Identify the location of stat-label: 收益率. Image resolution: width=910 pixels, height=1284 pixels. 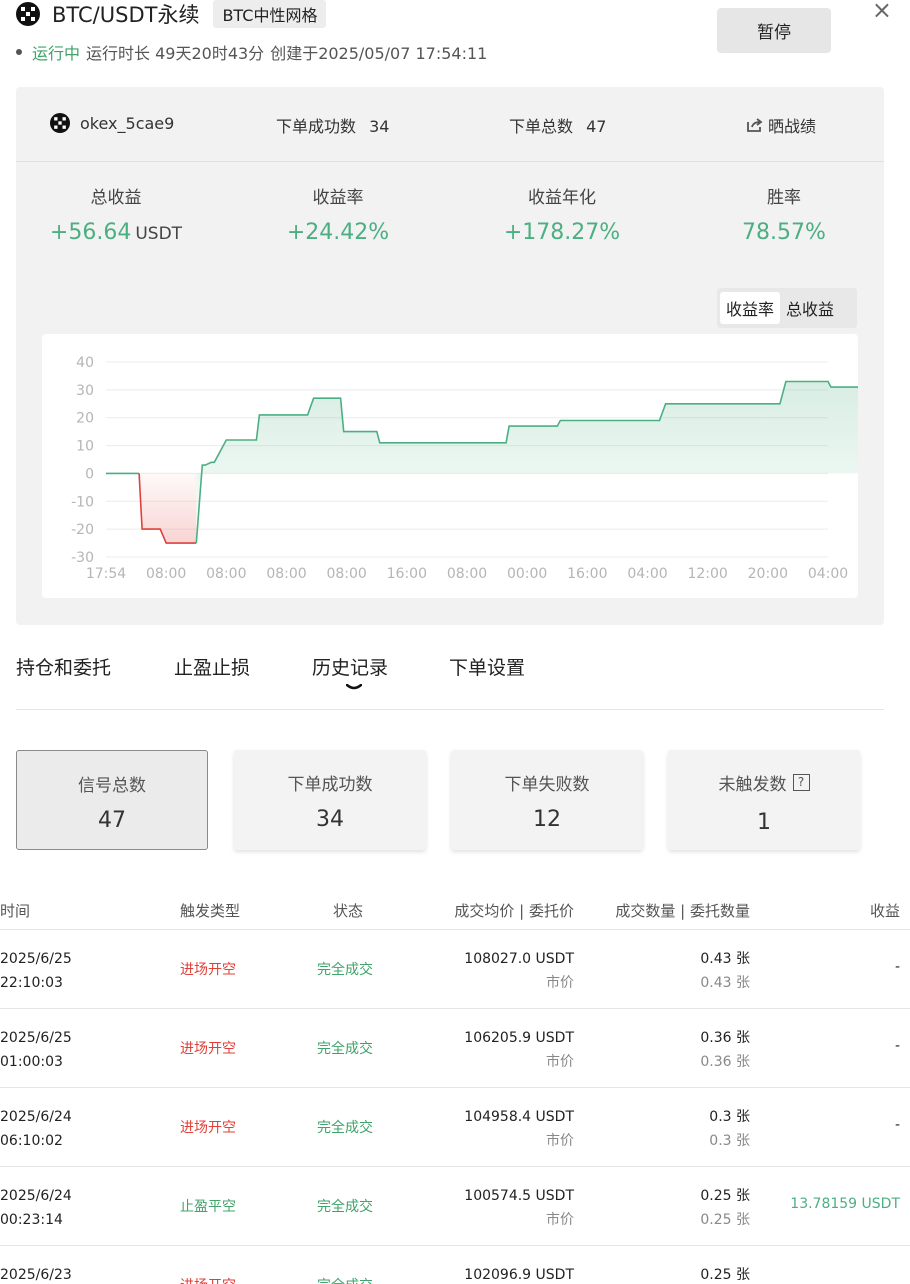
(338, 198).